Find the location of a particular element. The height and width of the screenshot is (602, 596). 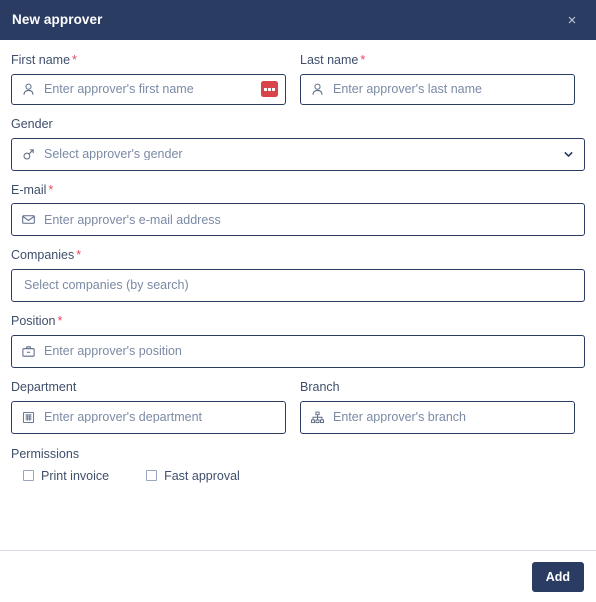

dialog-title: New approver is located at coordinates (57, 20).